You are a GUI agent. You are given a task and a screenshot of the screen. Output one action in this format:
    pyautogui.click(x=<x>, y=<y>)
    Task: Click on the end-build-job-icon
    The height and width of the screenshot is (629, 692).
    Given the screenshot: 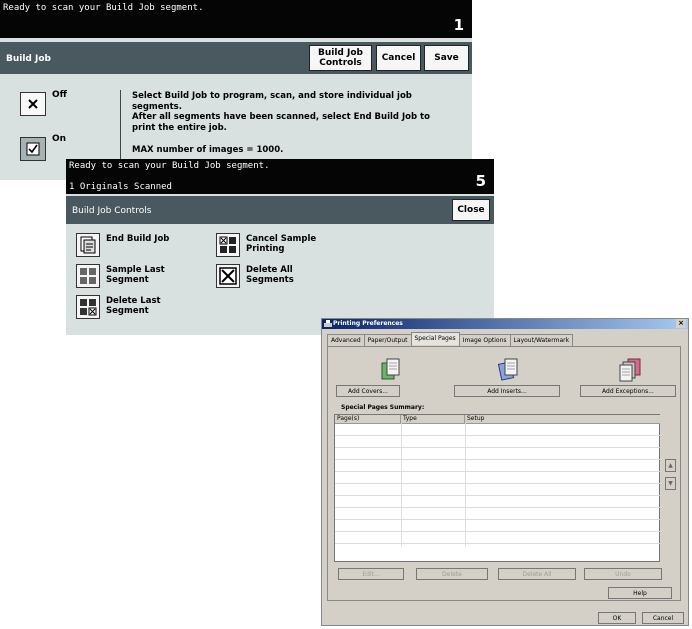 What is the action you would take?
    pyautogui.click(x=88, y=245)
    